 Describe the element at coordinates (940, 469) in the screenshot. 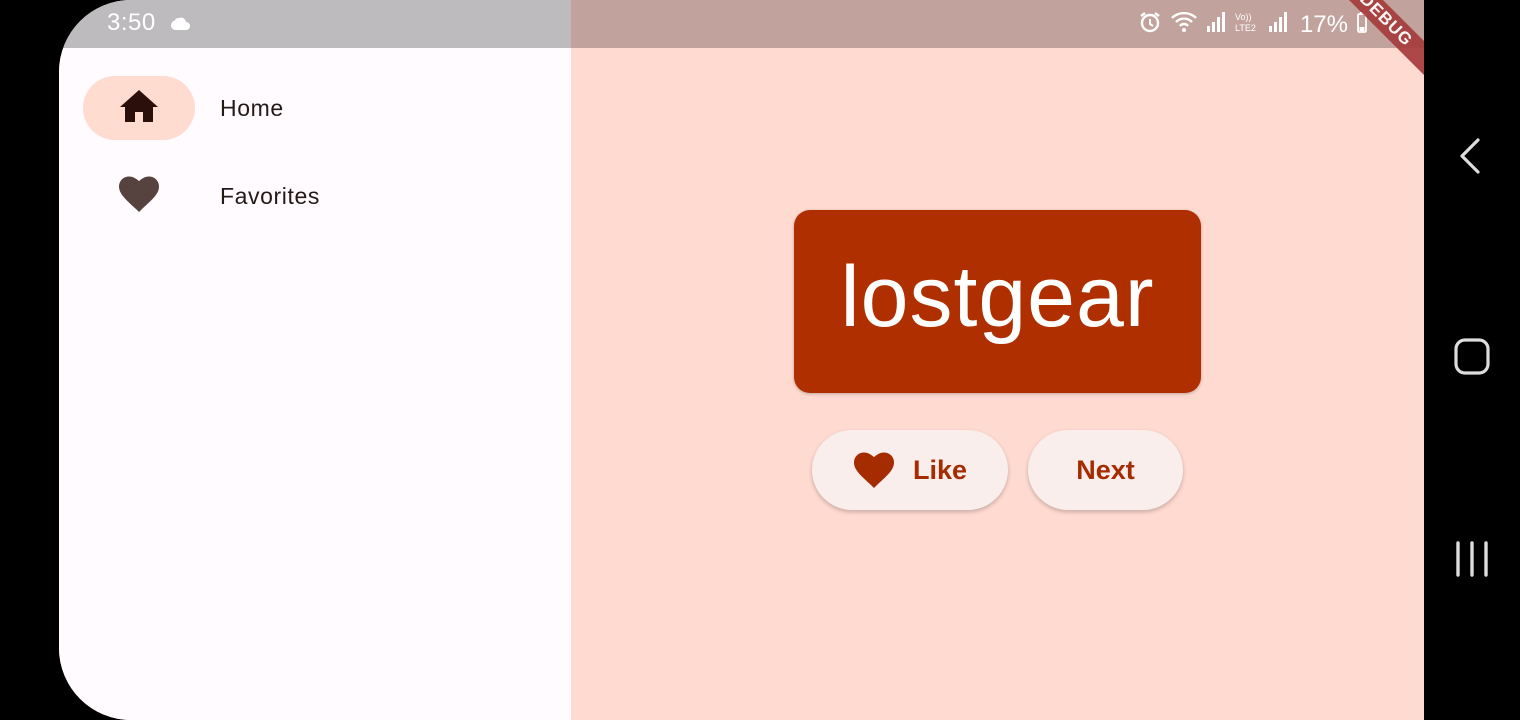

I see `like-button-label: Like` at that location.